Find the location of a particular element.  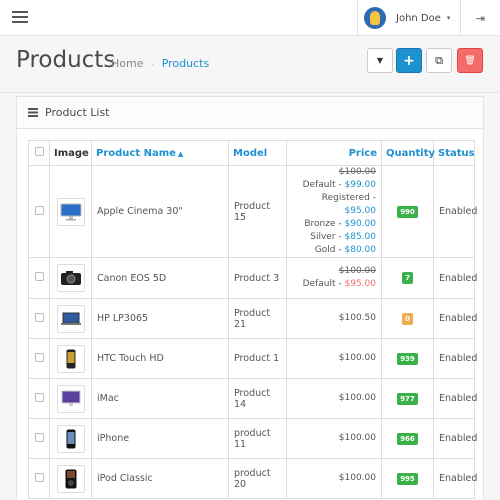

user-name: John Doe is located at coordinates (418, 18).